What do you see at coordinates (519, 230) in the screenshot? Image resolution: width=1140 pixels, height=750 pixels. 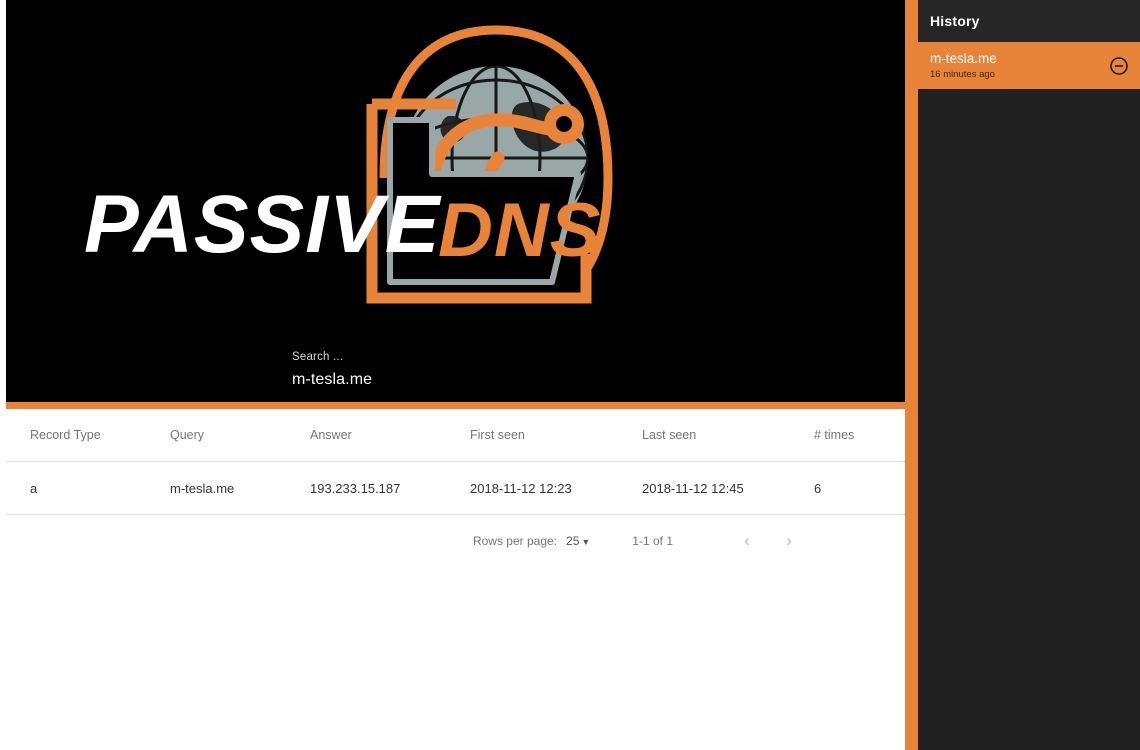 I see `svg-text: DNS` at bounding box center [519, 230].